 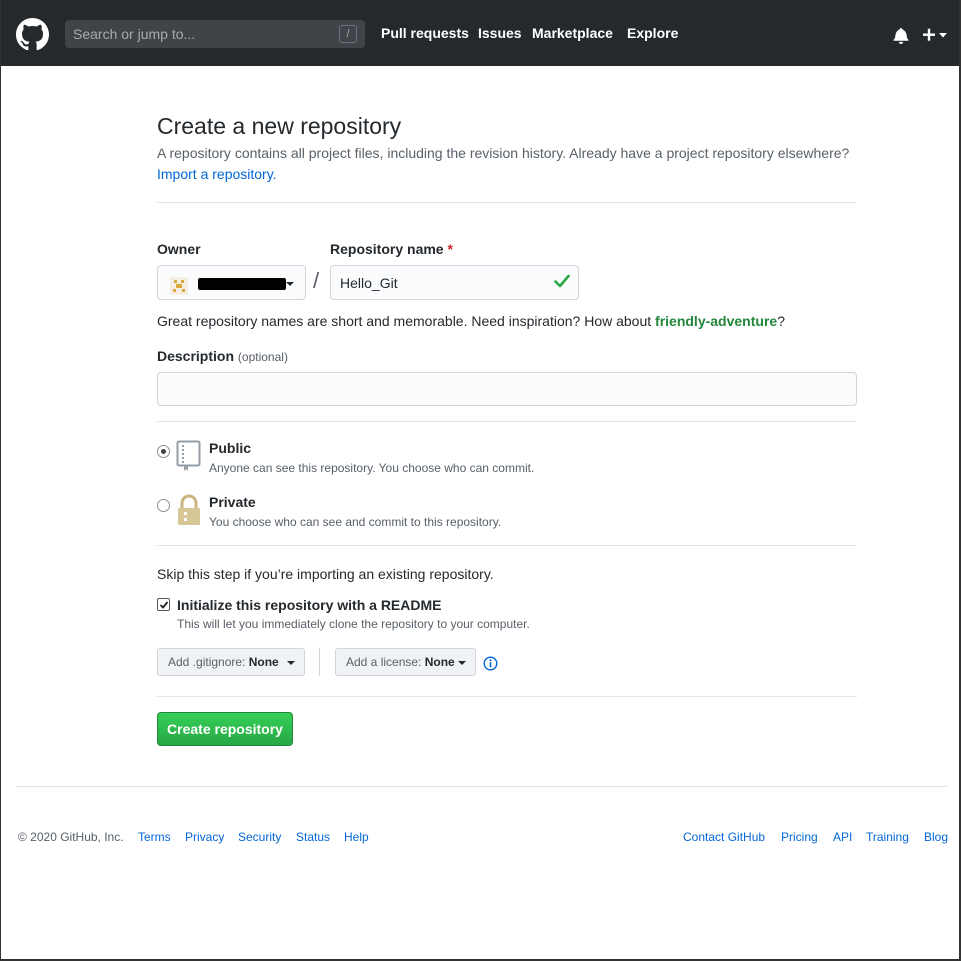 I want to click on search-input, so click(x=215, y=34).